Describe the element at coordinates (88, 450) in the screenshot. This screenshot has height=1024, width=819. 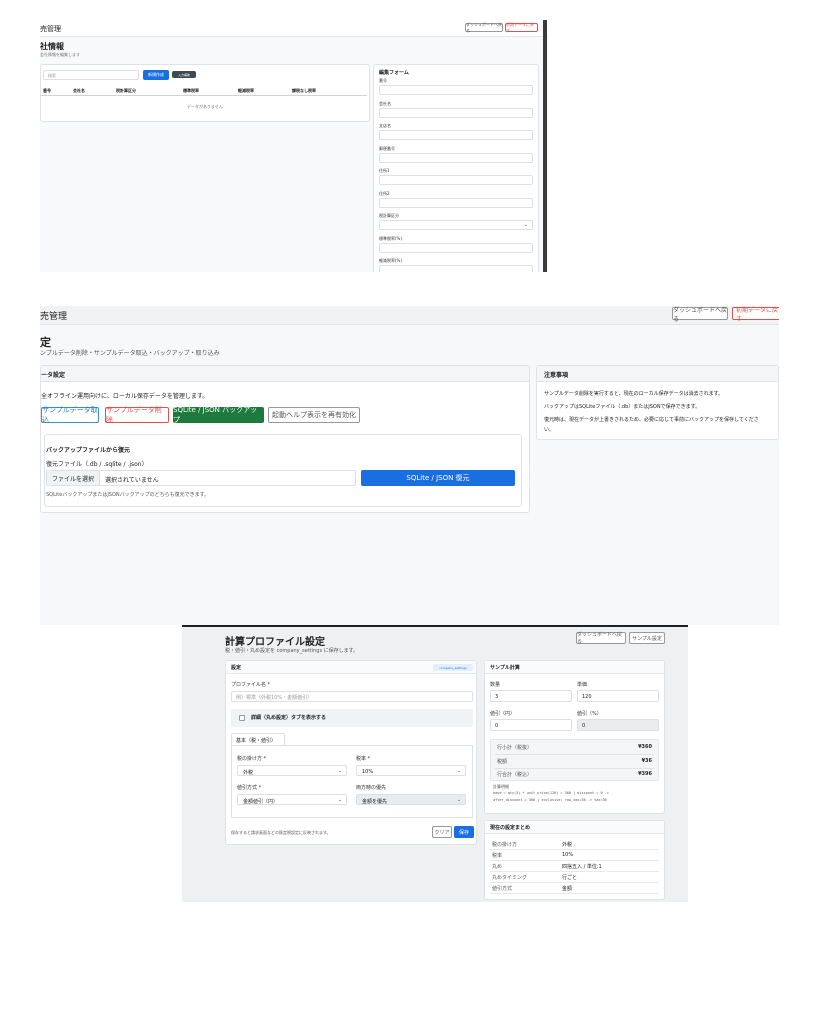
I see `restore-title: バックアップファイルから復元` at that location.